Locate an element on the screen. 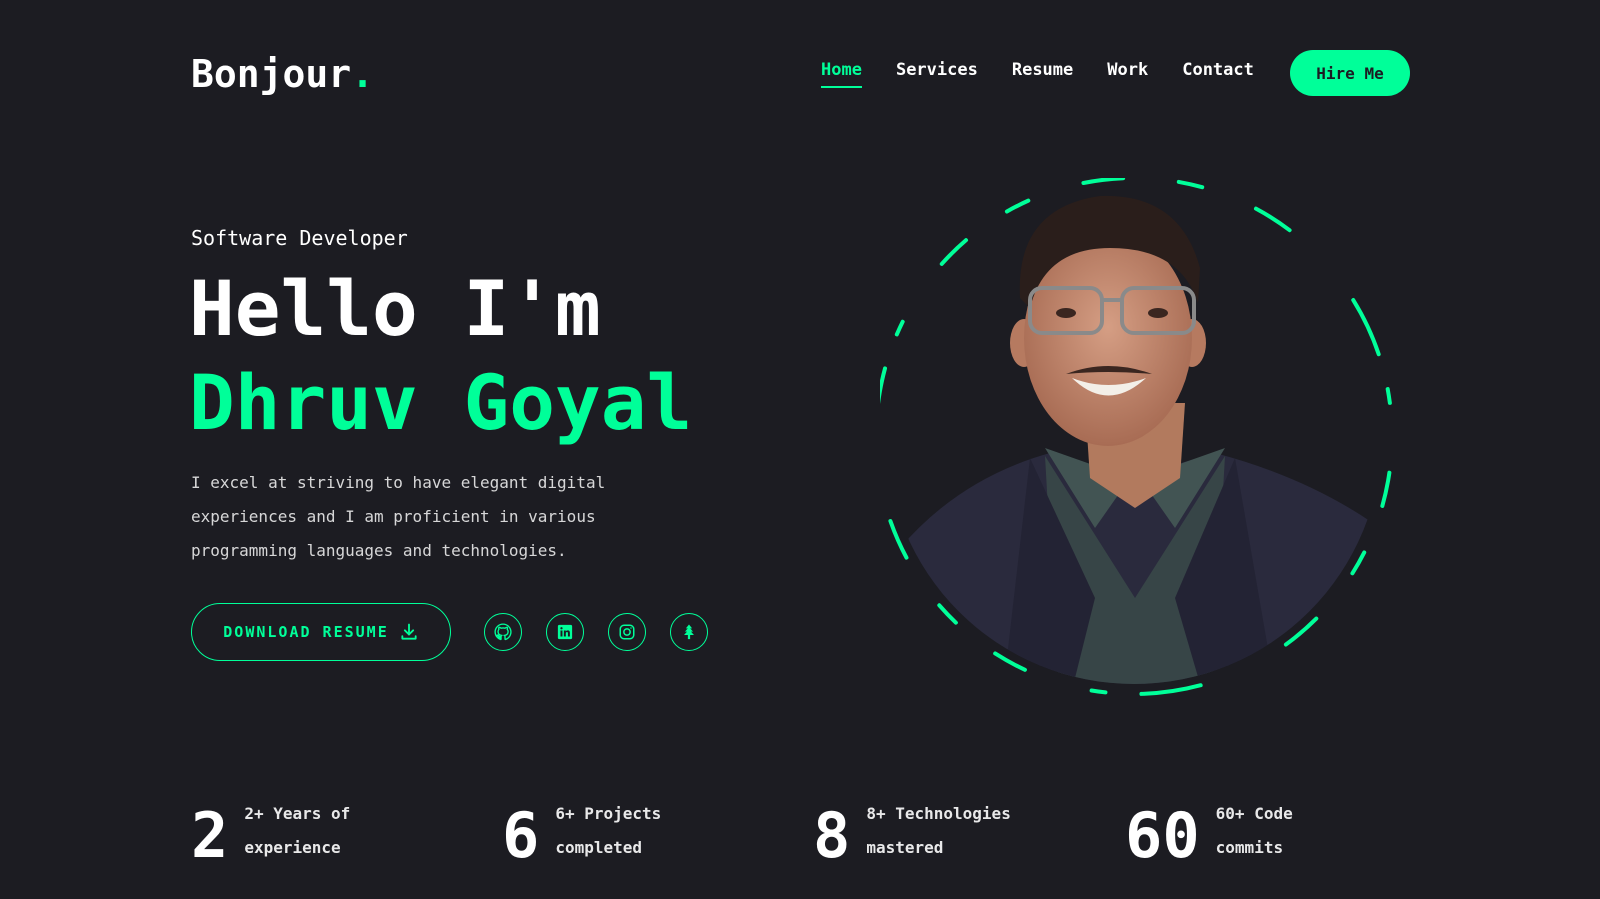 The height and width of the screenshot is (899, 1600). hero-actions: DOWNLOAD RESUME is located at coordinates (449, 632).